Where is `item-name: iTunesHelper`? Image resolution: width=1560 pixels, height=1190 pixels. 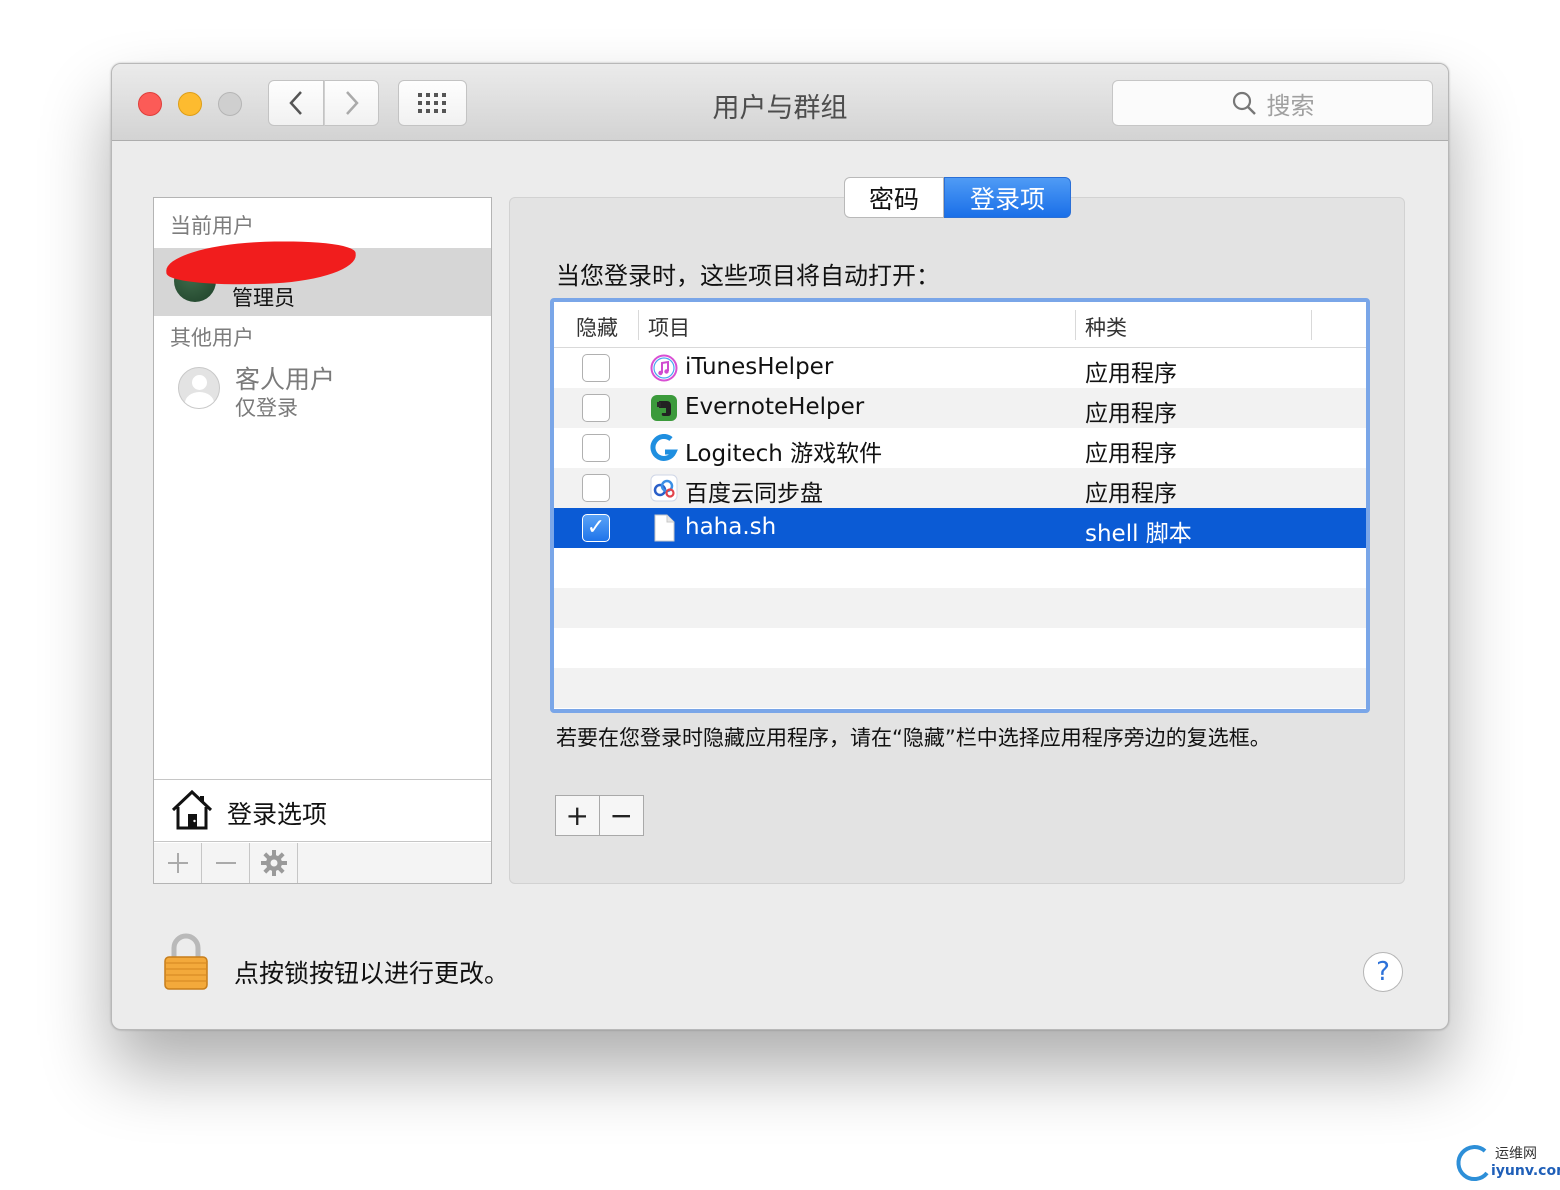 item-name: iTunesHelper is located at coordinates (759, 367).